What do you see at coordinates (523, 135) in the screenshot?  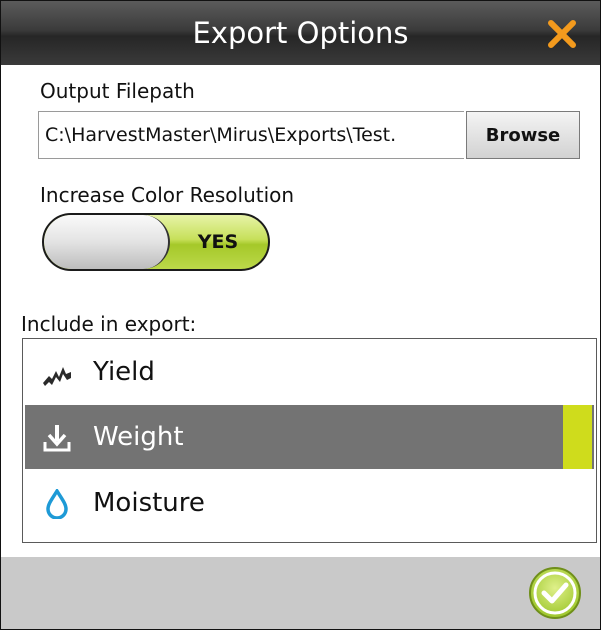 I see `browse-button: Browse` at bounding box center [523, 135].